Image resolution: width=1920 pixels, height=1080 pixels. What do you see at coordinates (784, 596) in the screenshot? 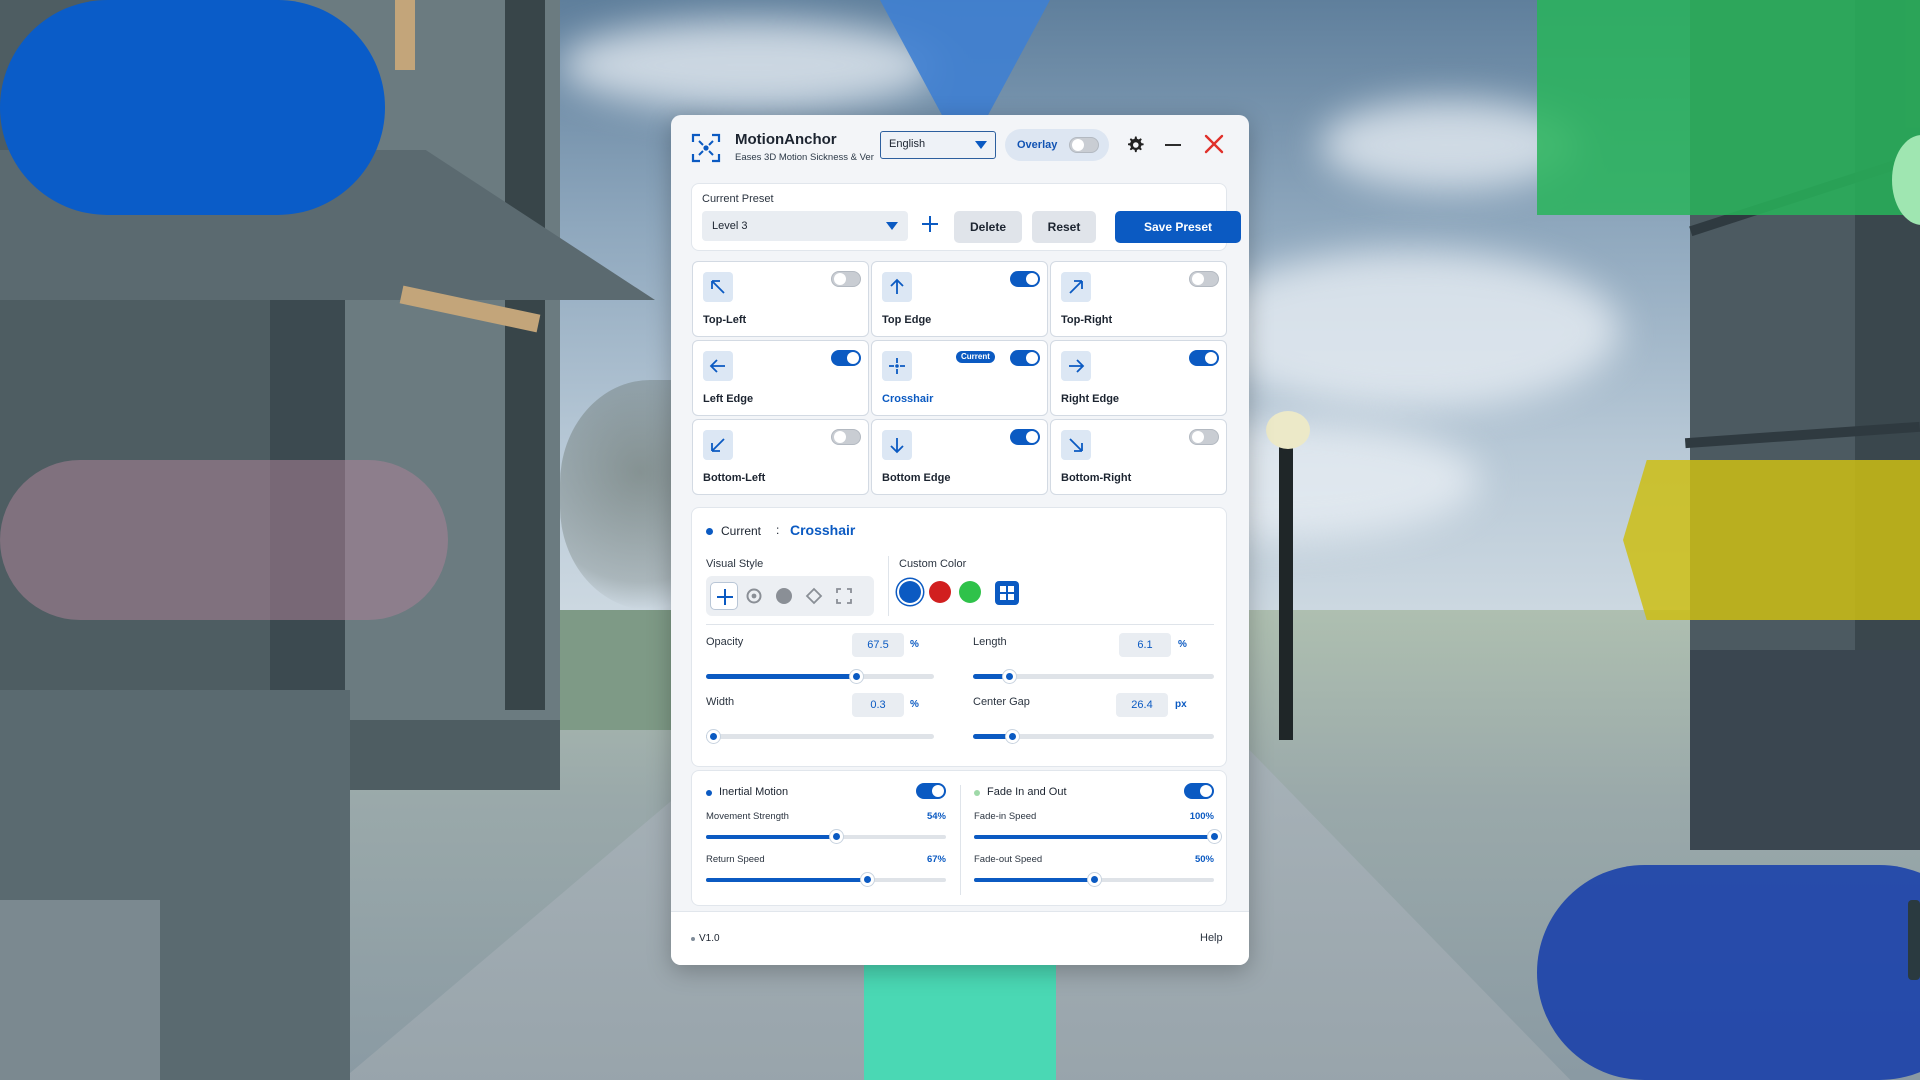
I see `dot-icon` at bounding box center [784, 596].